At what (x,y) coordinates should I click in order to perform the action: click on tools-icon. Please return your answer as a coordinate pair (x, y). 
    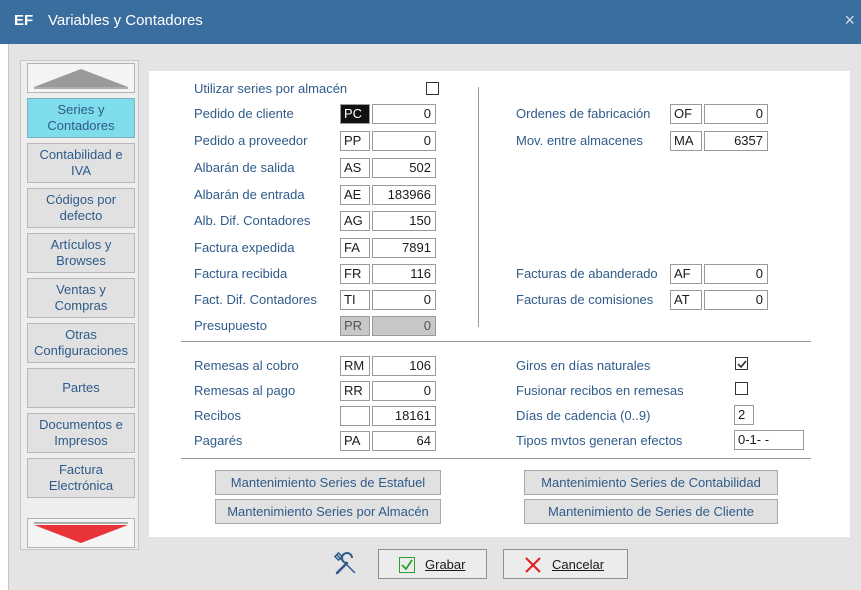
    Looking at the image, I should click on (346, 564).